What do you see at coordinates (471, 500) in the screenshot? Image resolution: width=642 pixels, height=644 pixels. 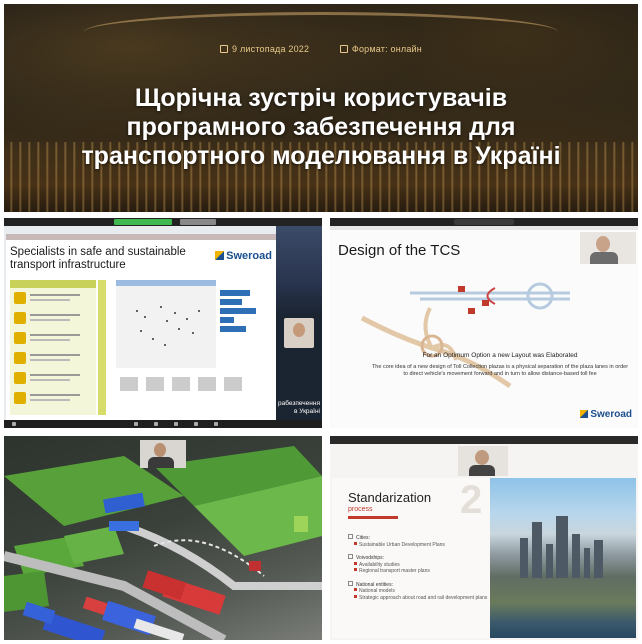 I see `slide-number-watermark: 2` at bounding box center [471, 500].